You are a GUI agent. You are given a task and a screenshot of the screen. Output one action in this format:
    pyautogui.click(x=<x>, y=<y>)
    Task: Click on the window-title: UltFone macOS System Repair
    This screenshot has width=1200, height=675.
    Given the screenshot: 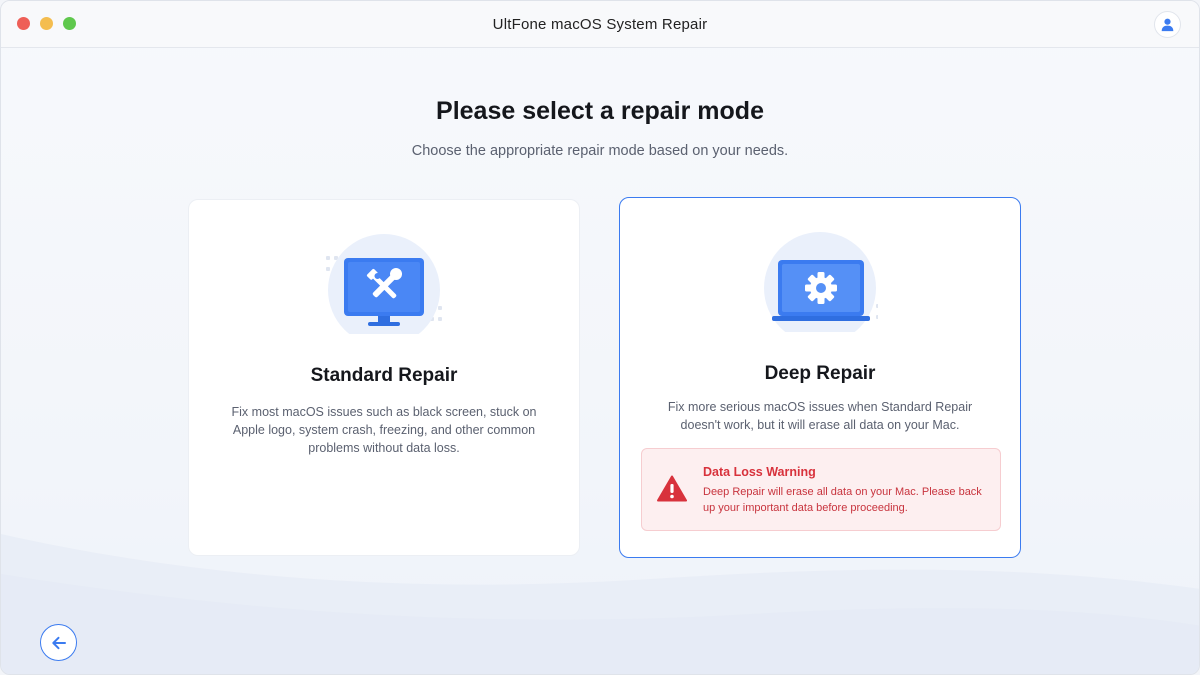 What is the action you would take?
    pyautogui.click(x=600, y=24)
    